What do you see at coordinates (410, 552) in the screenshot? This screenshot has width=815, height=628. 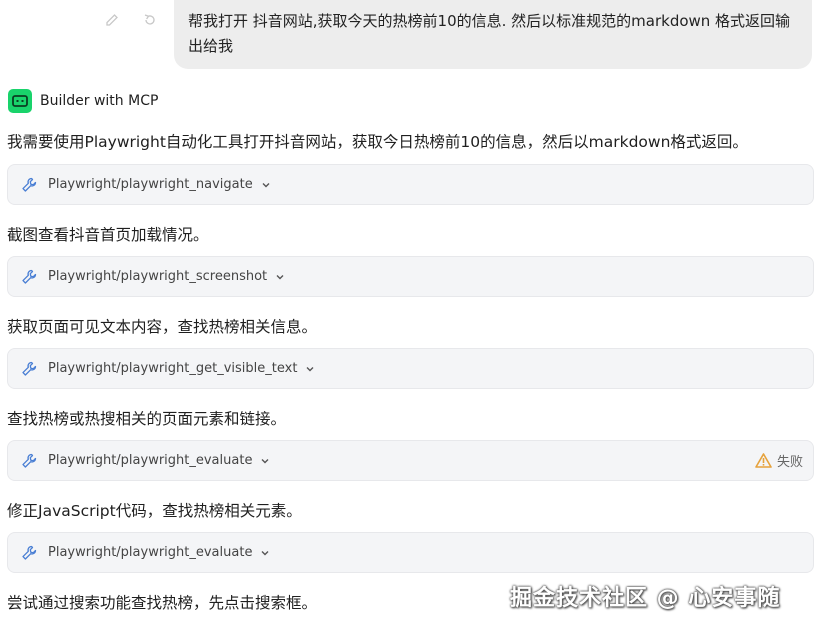 I see `tool-call-row: Playwright/playwright_evaluate` at bounding box center [410, 552].